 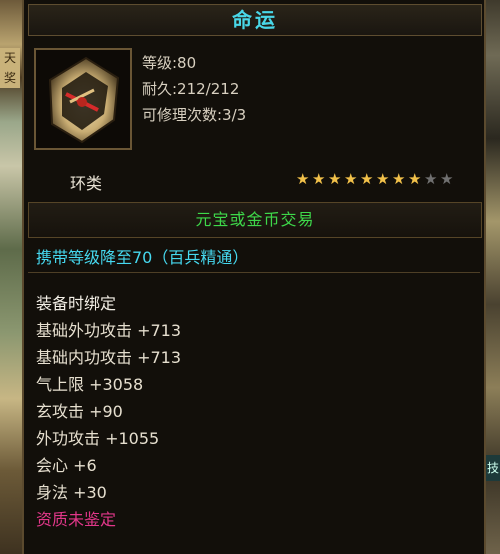 What do you see at coordinates (98, 438) in the screenshot?
I see `attribute-line: 外功攻击 +1055` at bounding box center [98, 438].